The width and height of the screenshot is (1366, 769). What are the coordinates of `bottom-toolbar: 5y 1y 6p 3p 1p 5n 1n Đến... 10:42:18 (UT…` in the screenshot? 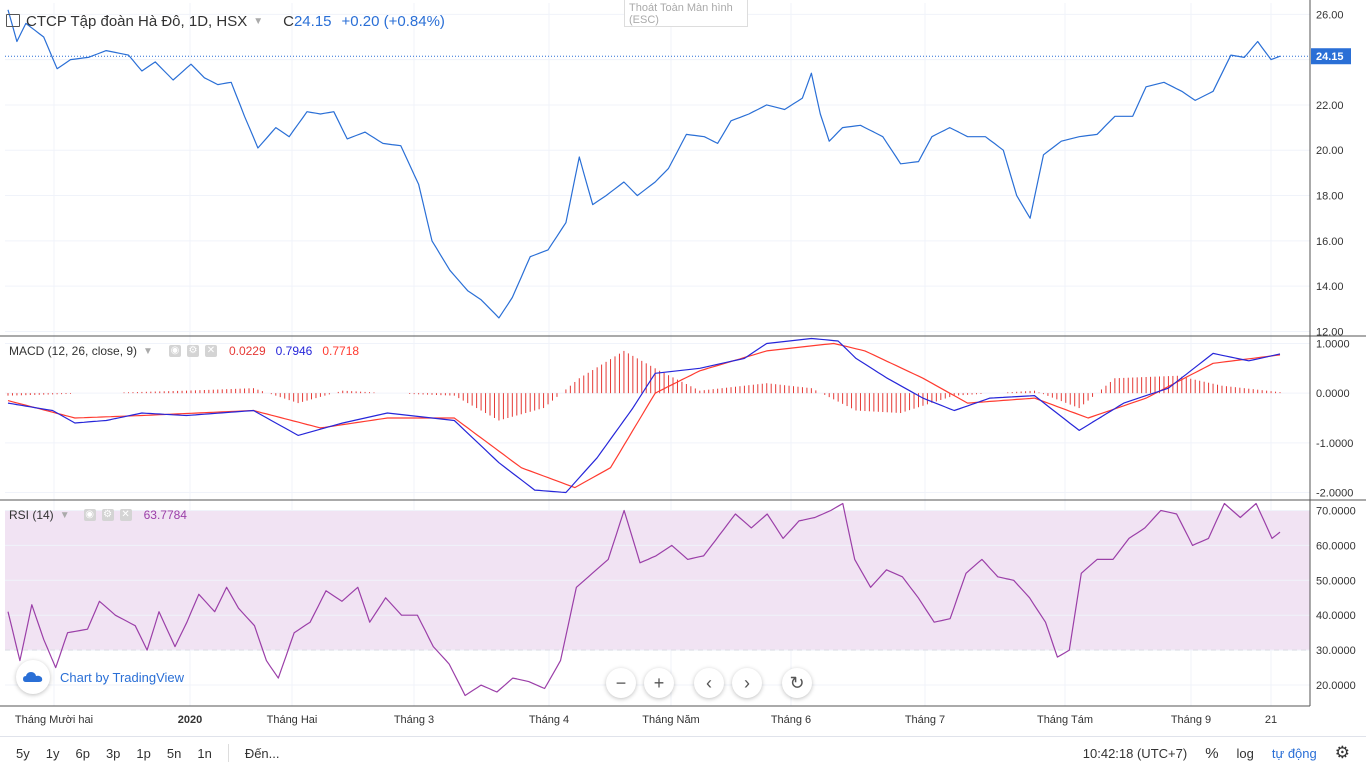 It's located at (683, 752).